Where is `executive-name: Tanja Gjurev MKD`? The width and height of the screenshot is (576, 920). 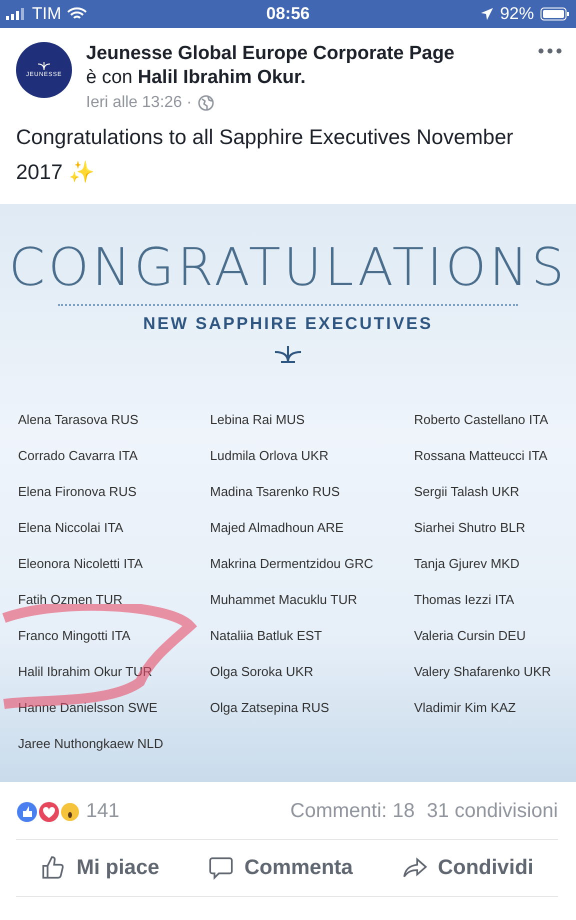 executive-name: Tanja Gjurev MKD is located at coordinates (467, 564).